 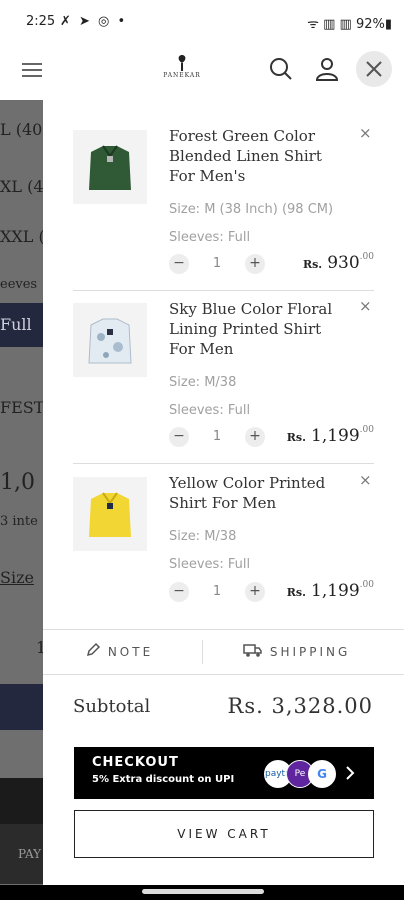 I want to click on subtotal-label: Subtotal, so click(x=112, y=706).